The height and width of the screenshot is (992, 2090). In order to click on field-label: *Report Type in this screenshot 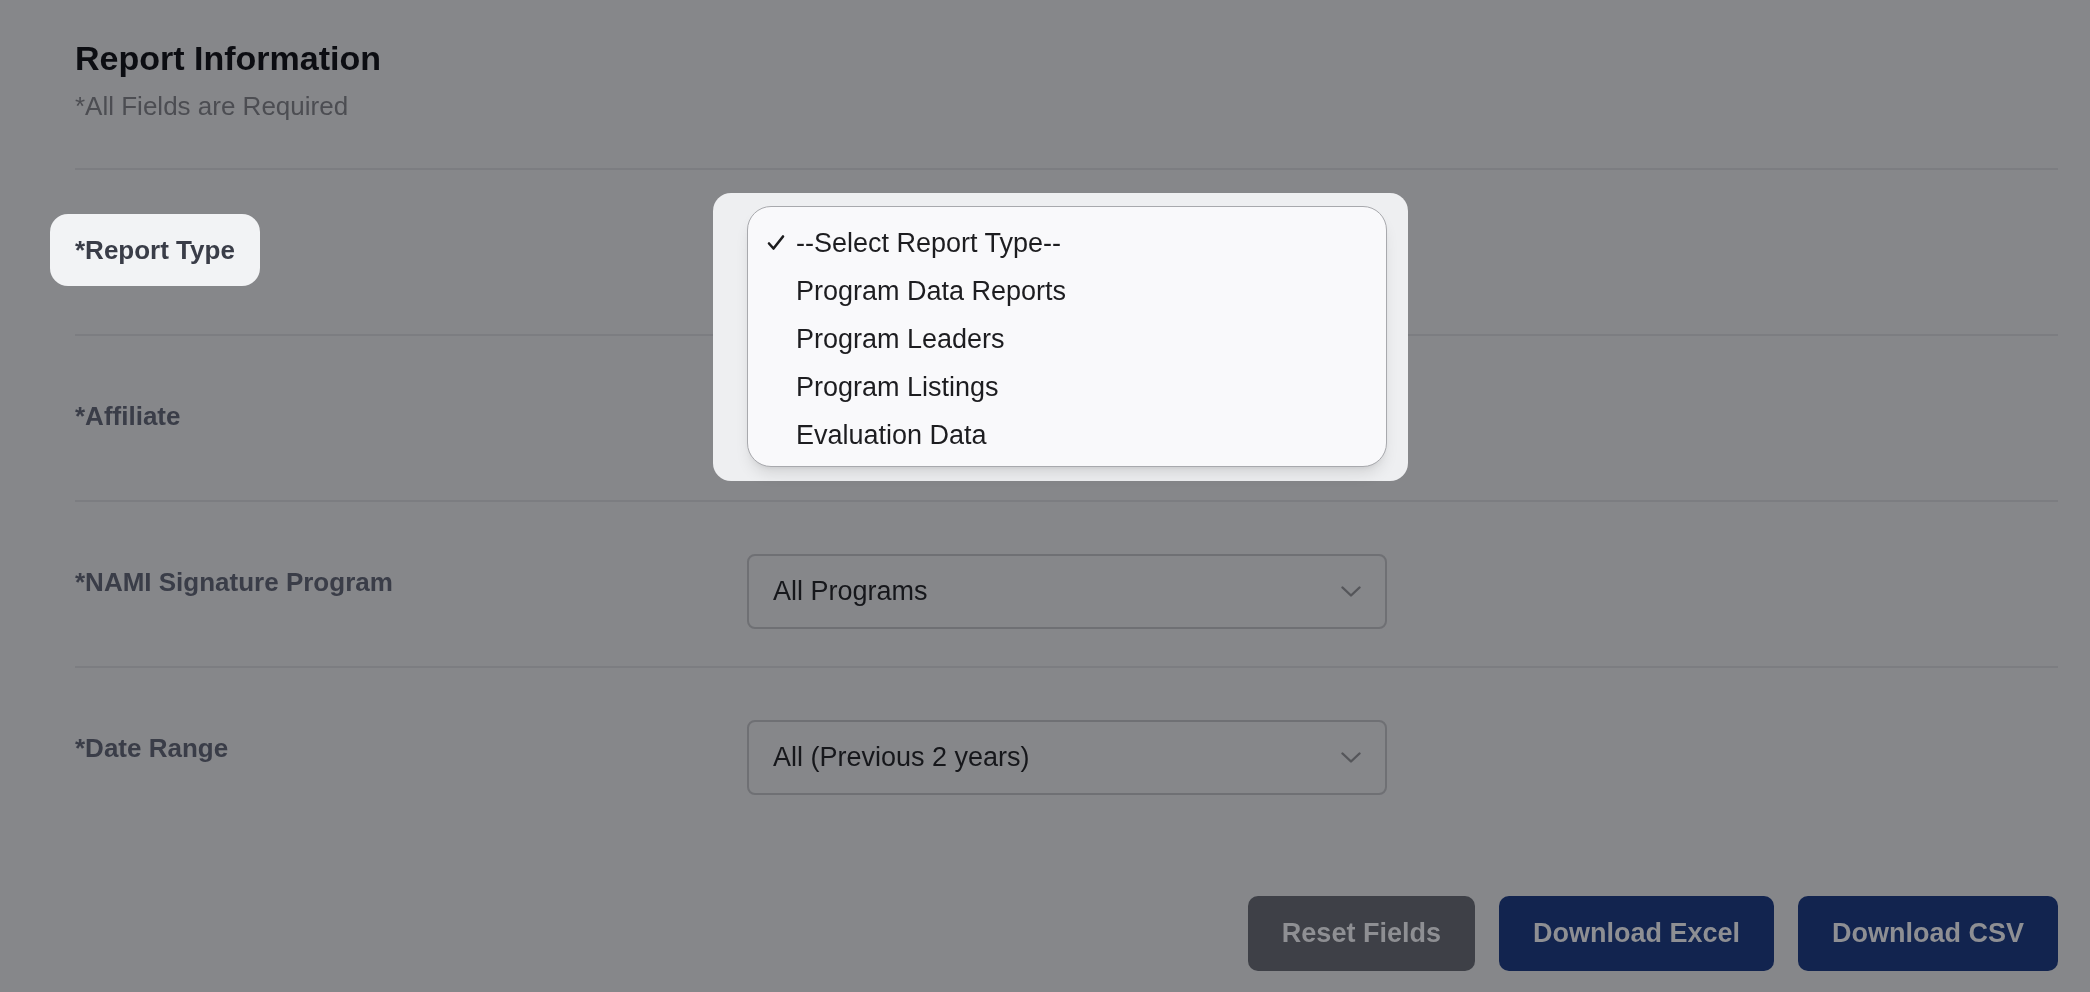, I will do `click(155, 250)`.